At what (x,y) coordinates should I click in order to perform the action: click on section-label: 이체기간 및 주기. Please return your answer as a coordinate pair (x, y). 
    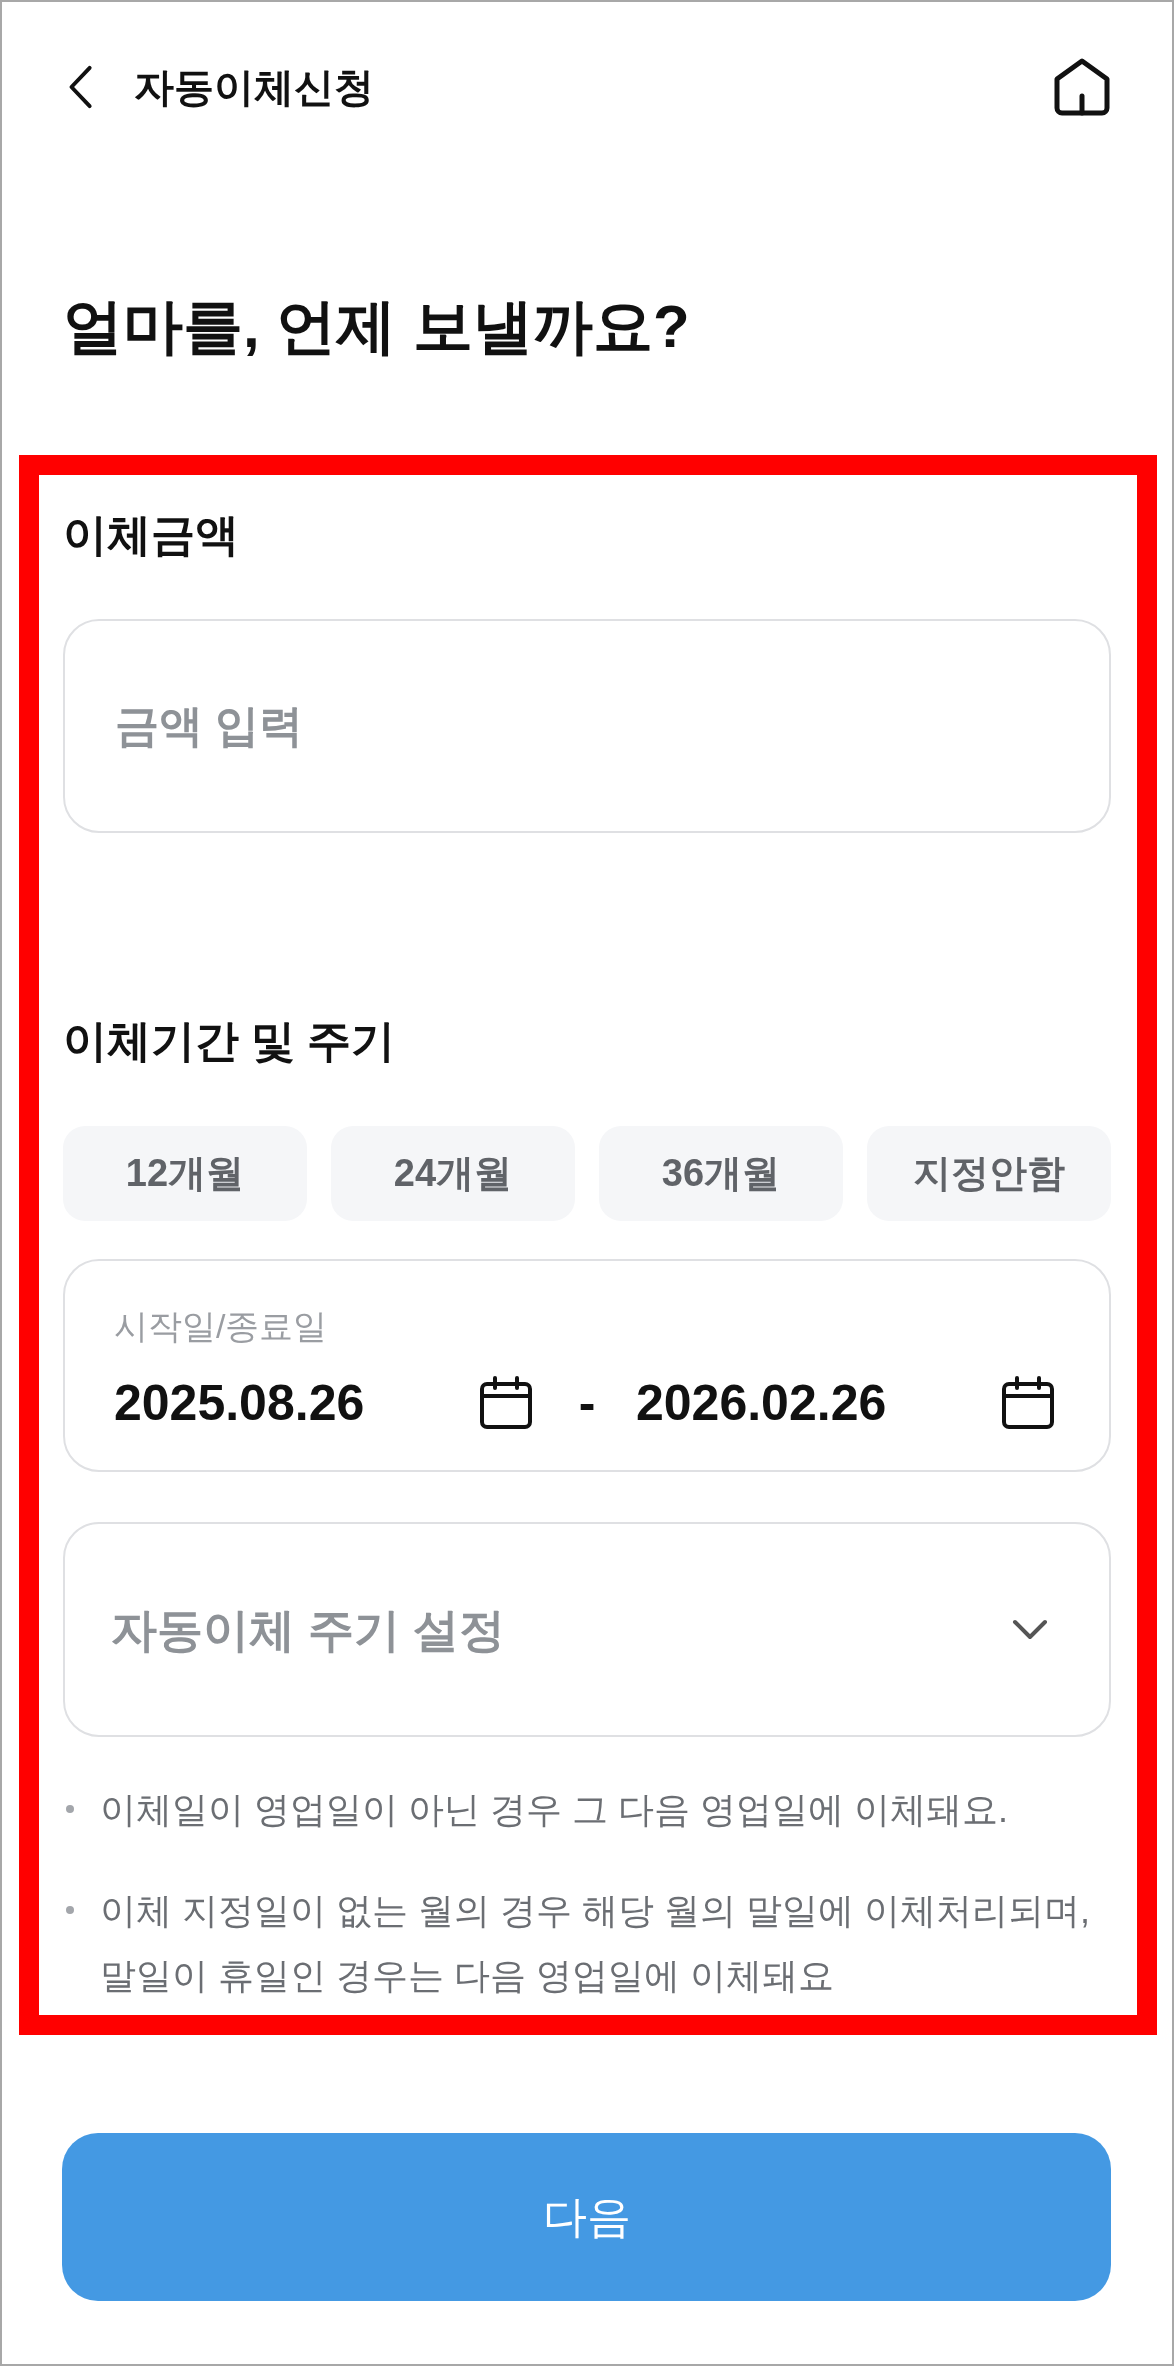
    Looking at the image, I should click on (230, 1041).